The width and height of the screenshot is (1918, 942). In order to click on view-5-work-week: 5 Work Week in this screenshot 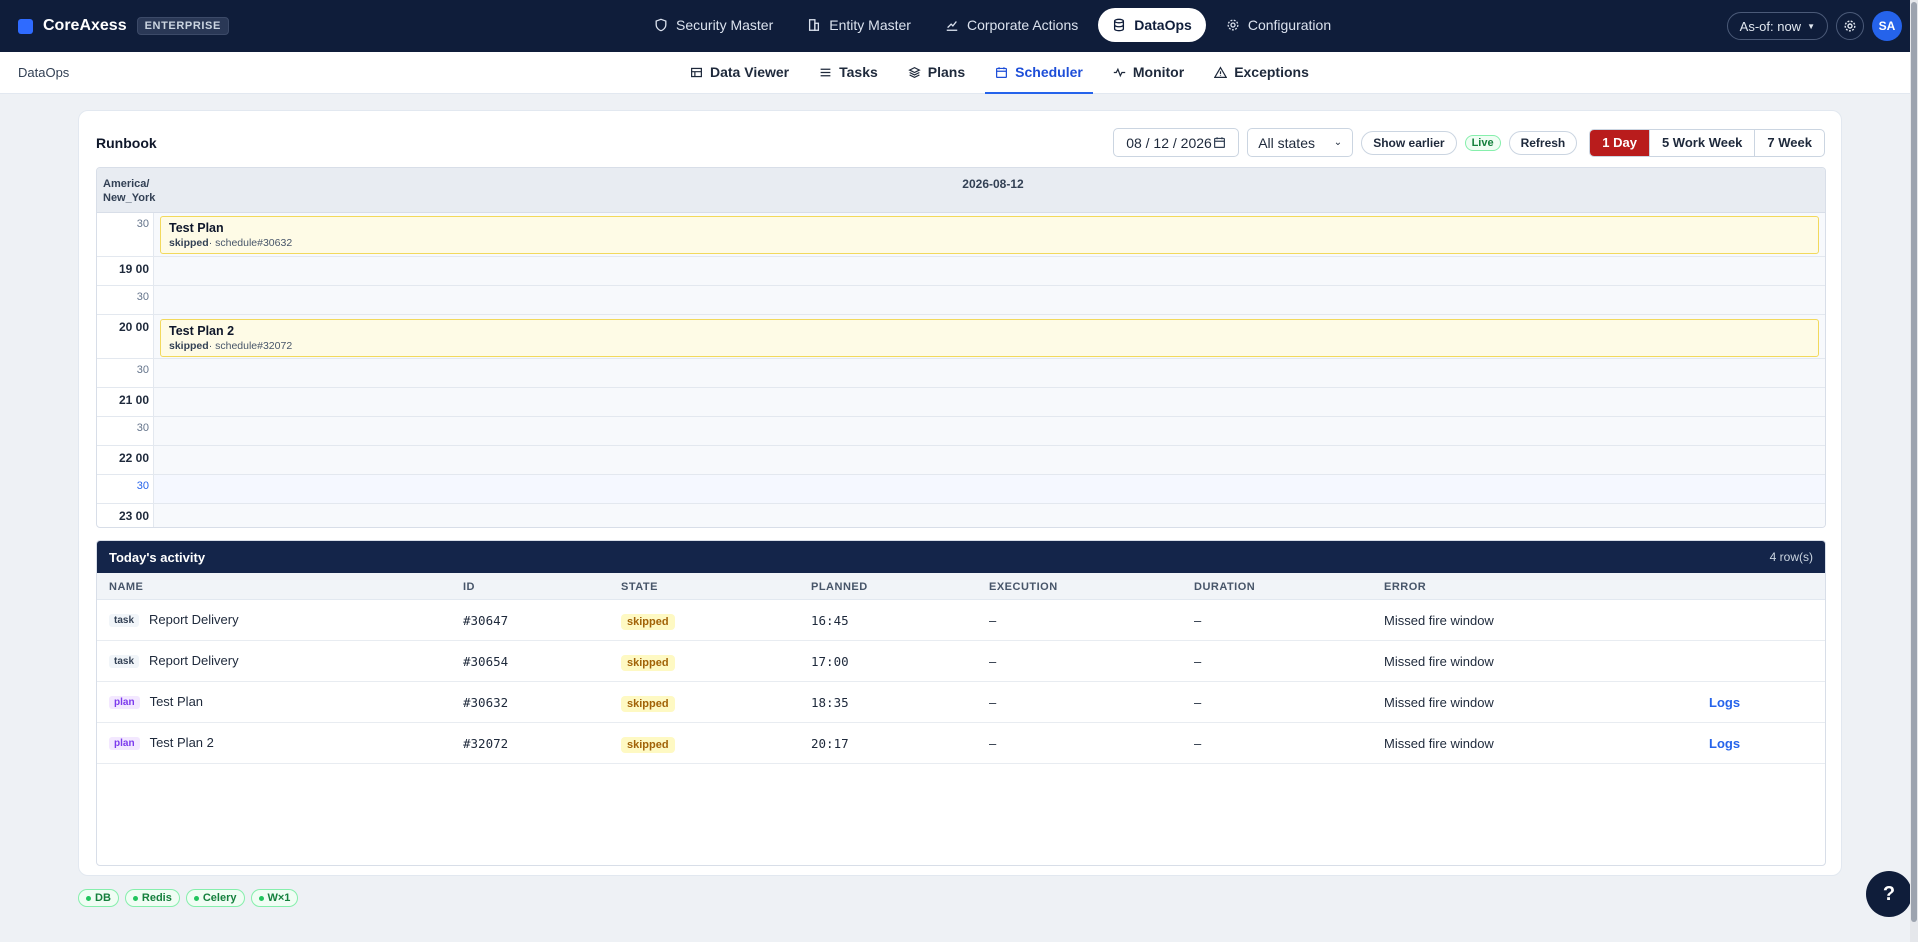, I will do `click(1701, 142)`.